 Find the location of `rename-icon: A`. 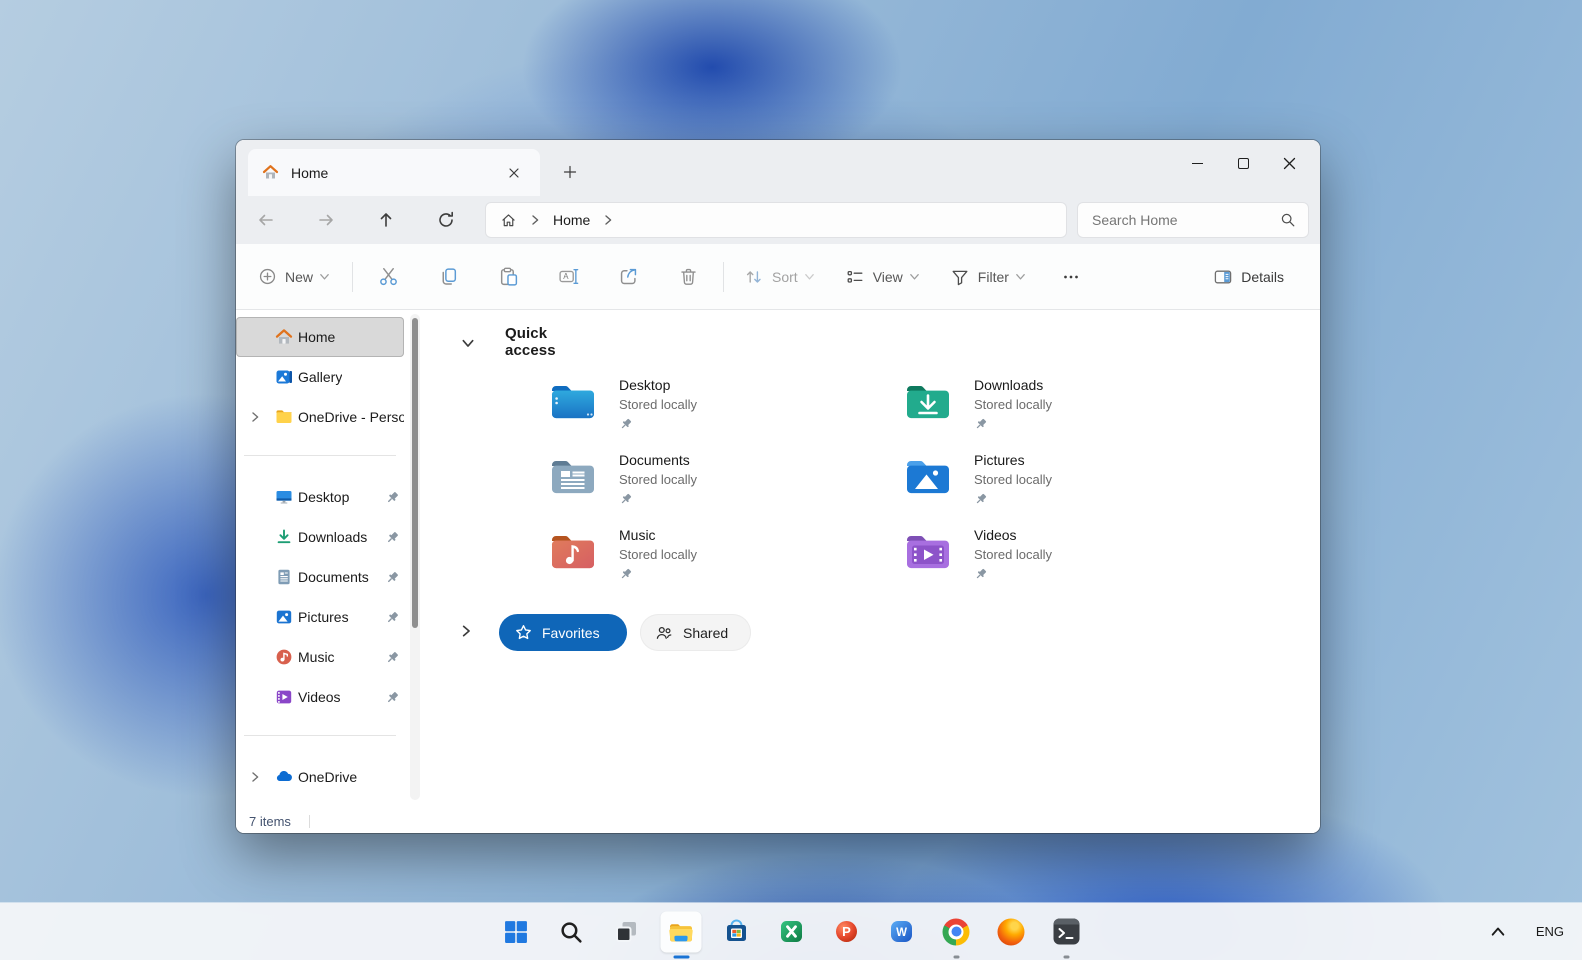

rename-icon: A is located at coordinates (568, 276).